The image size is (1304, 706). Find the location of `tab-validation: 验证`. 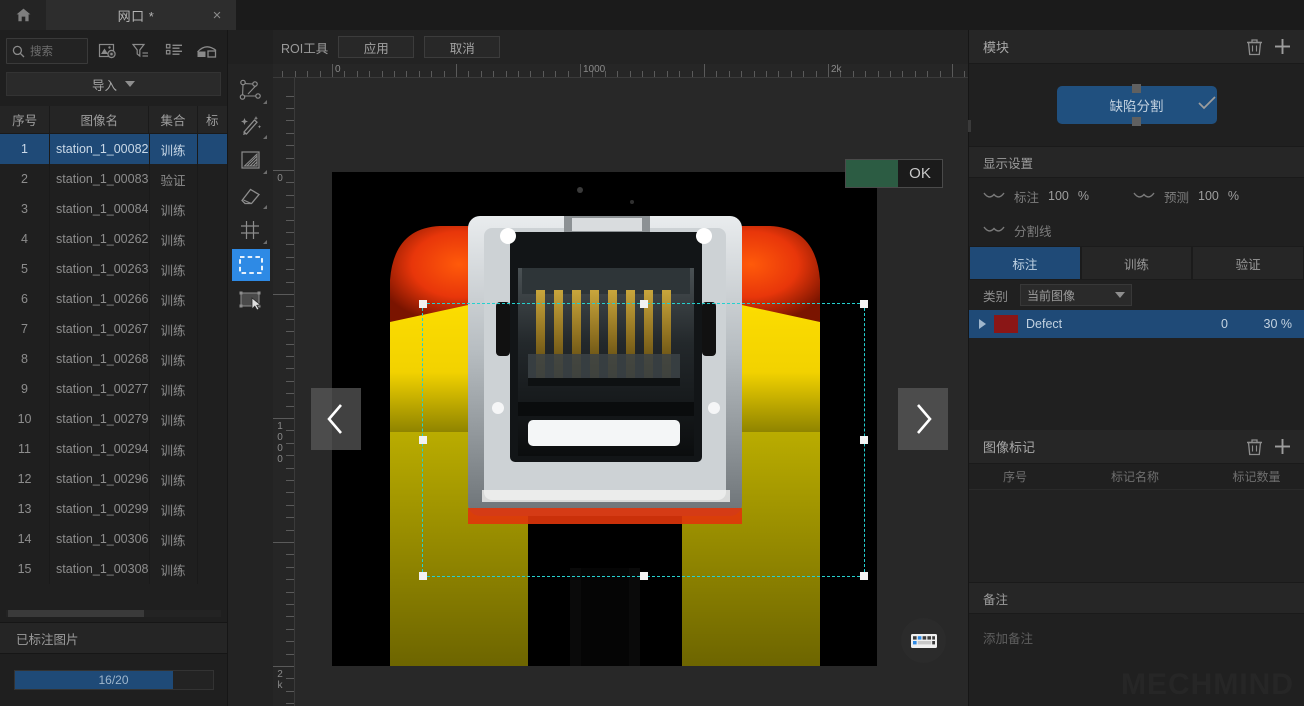

tab-validation: 验证 is located at coordinates (1248, 263).